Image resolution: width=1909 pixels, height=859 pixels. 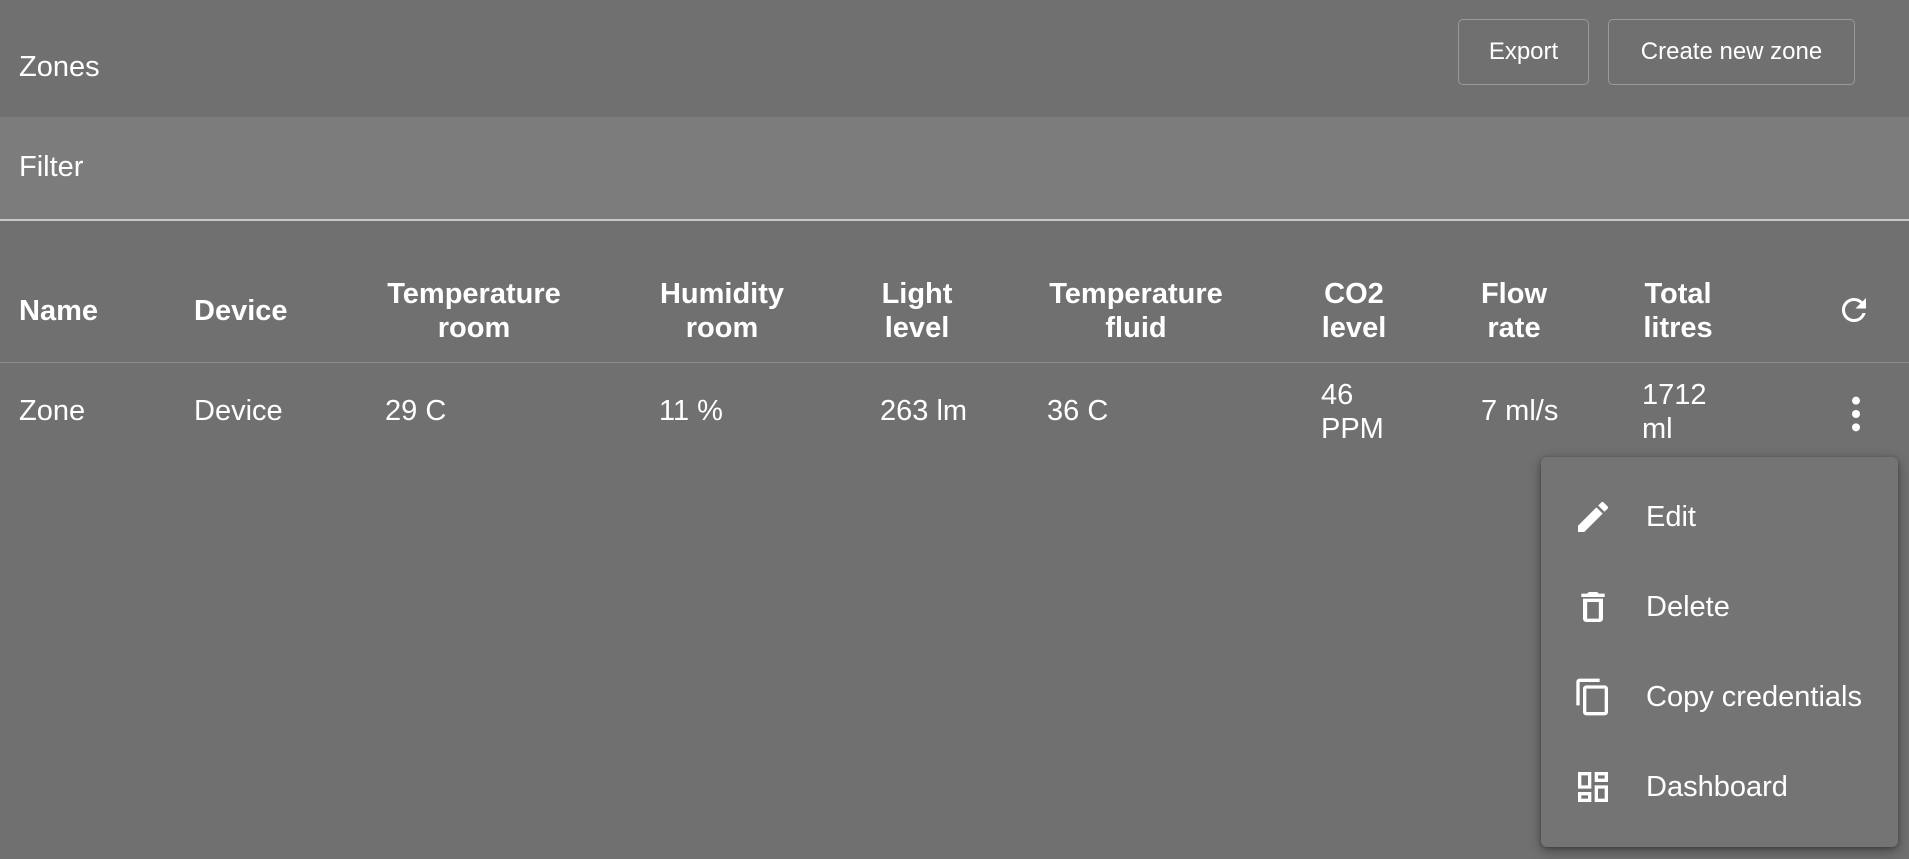 I want to click on copy-icon, so click(x=1592, y=697).